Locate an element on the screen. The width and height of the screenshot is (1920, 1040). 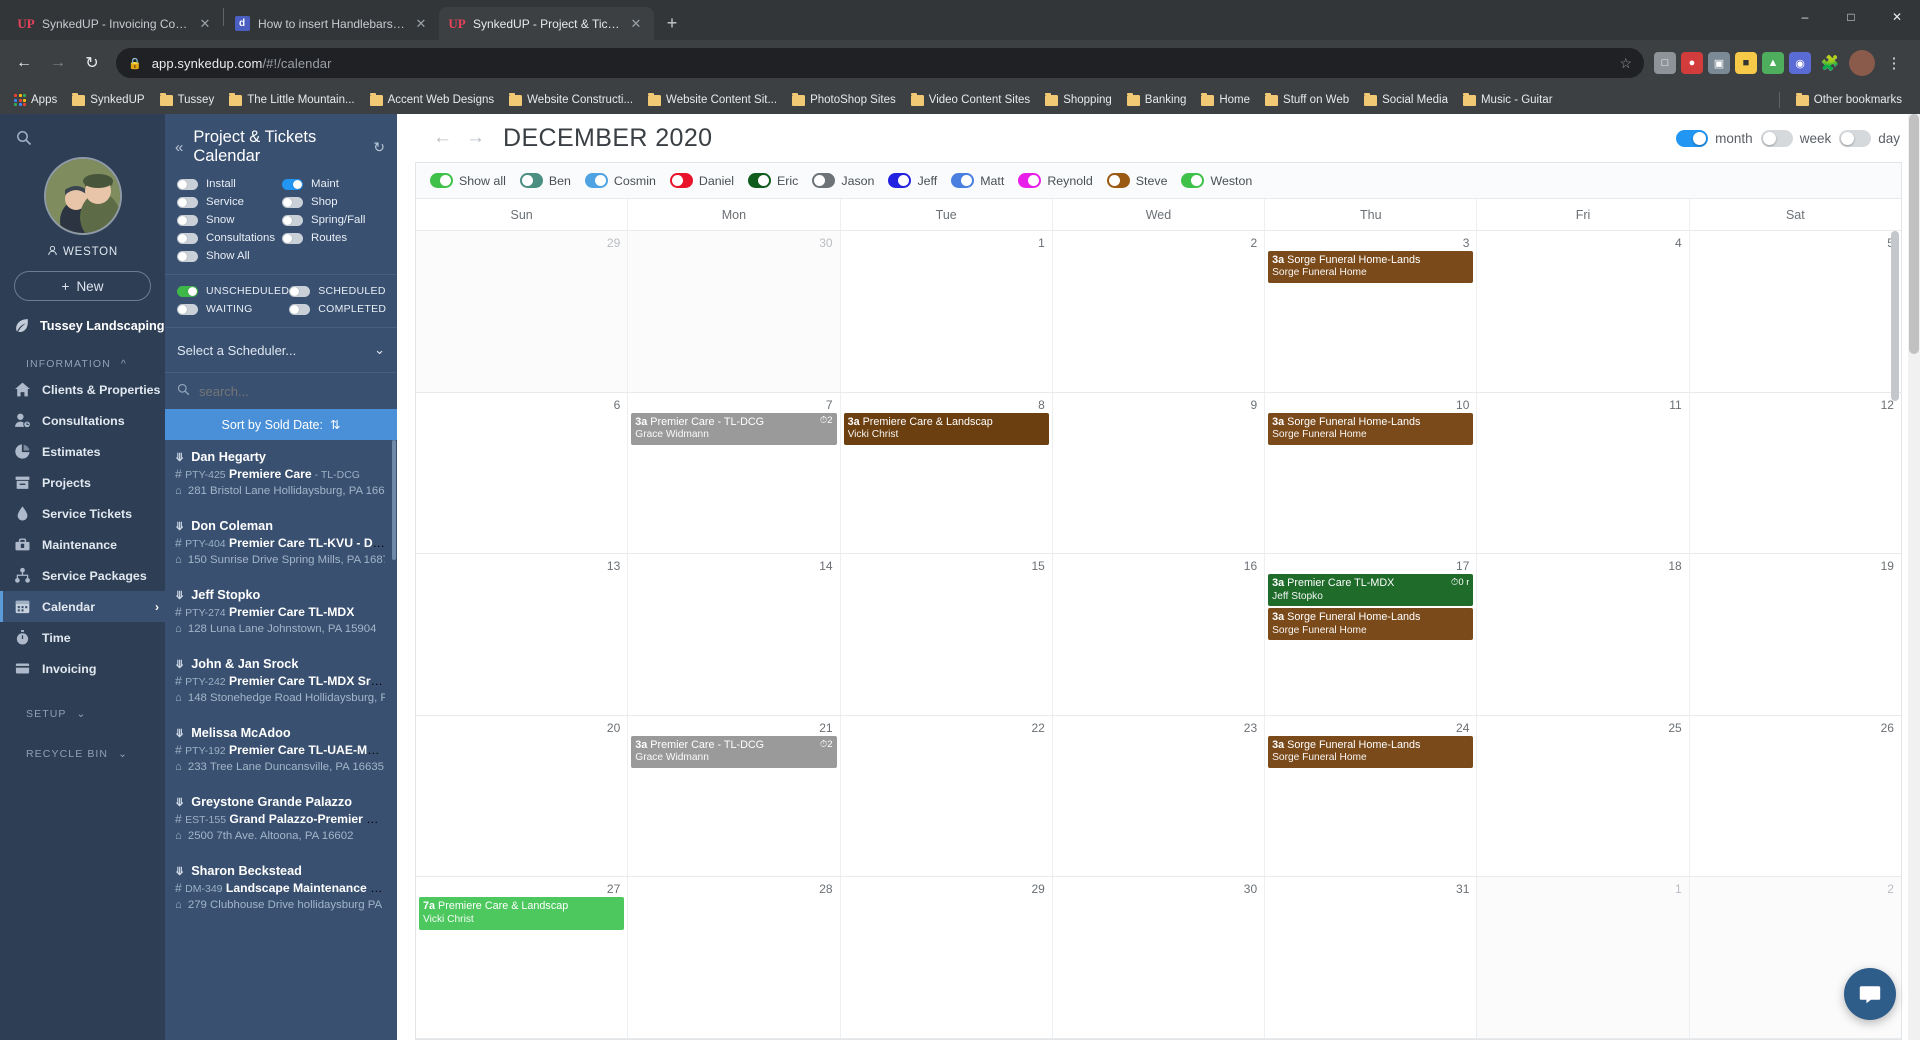
bookmark-item: Accent Web Designs is located at coordinates (432, 100).